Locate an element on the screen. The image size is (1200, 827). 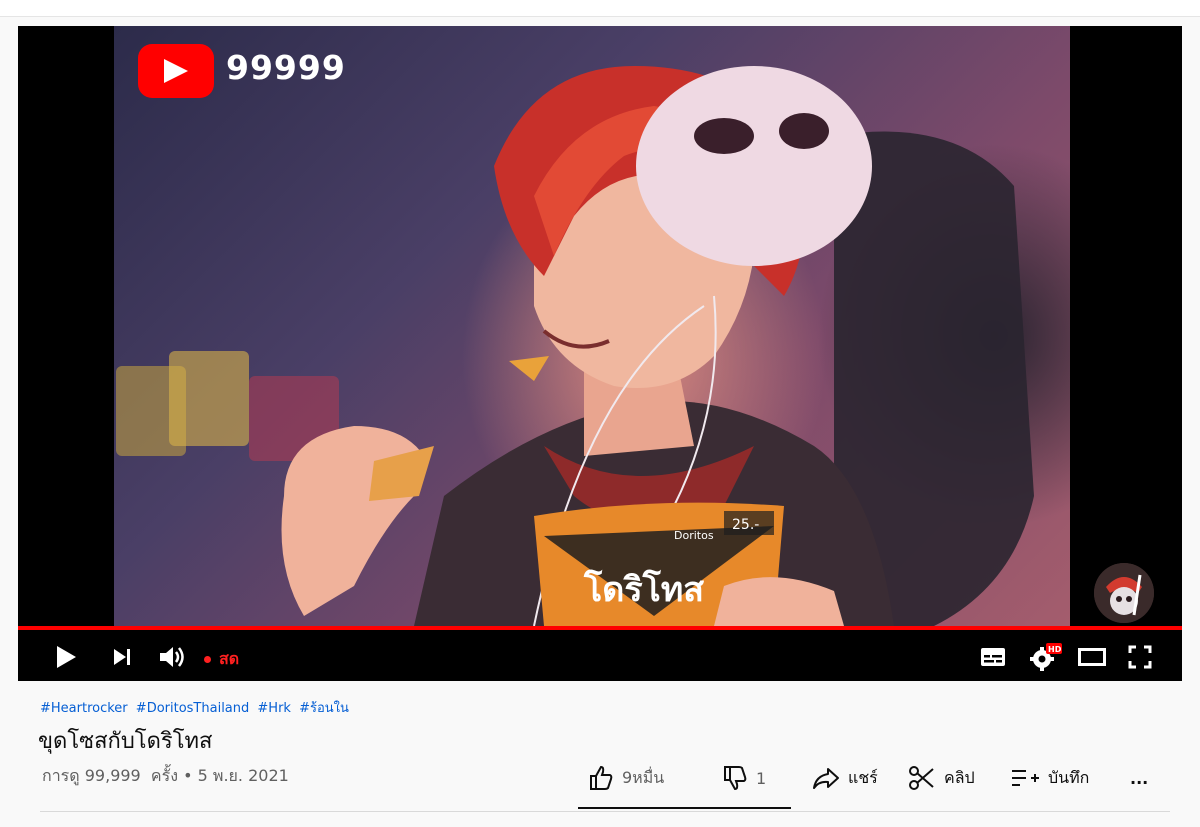
clip-label: คลิป is located at coordinates (959, 777).